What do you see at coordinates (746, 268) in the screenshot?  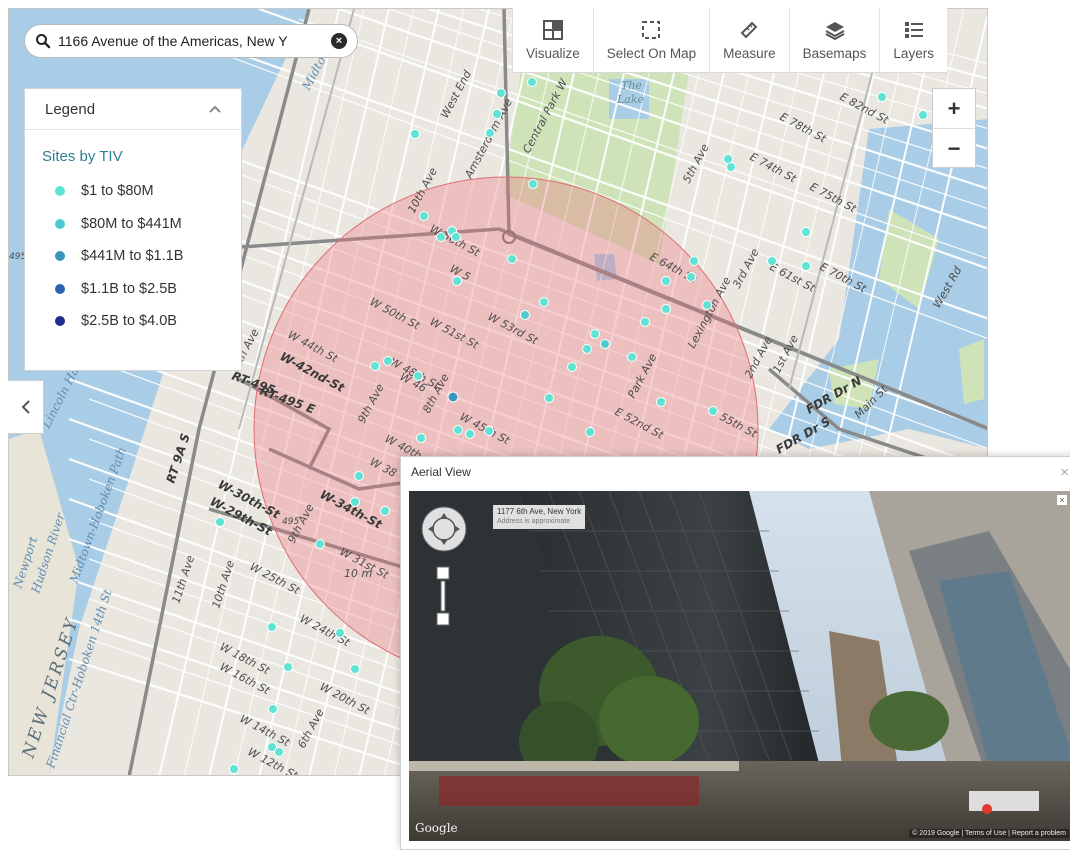 I see `svg-text: 3rd Ave` at bounding box center [746, 268].